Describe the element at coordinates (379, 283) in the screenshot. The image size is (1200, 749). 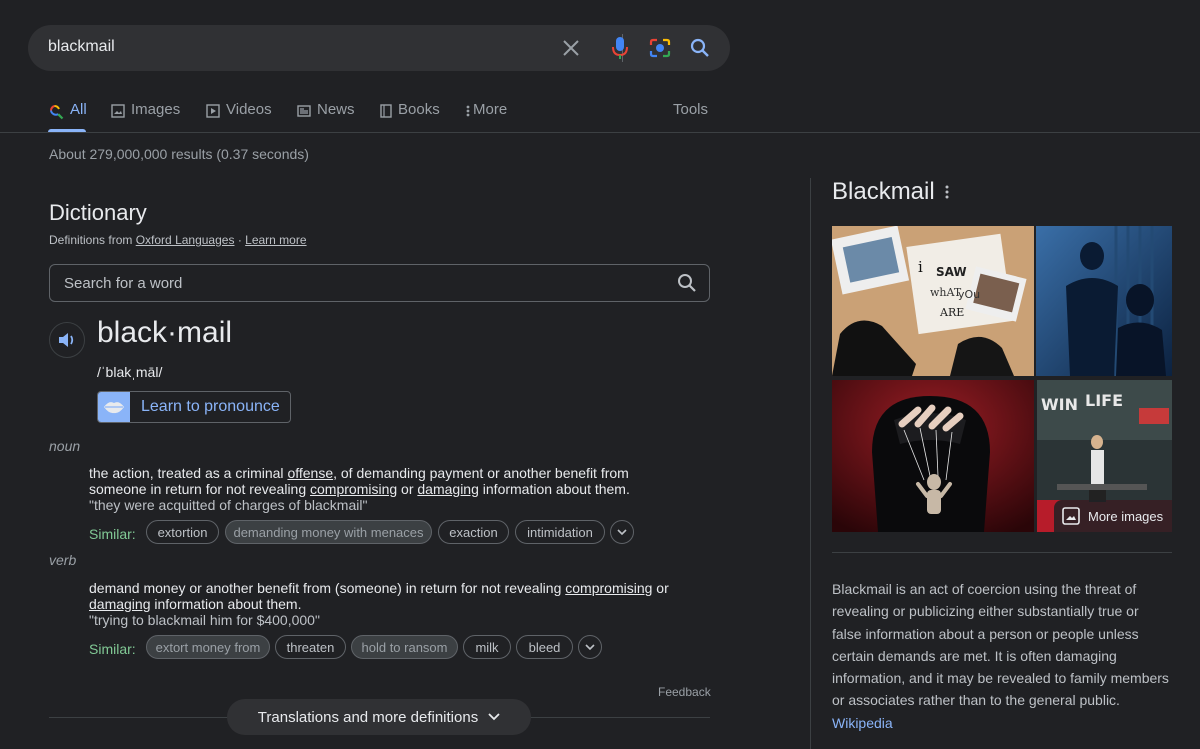
I see `word-search-box: Search for a word` at that location.